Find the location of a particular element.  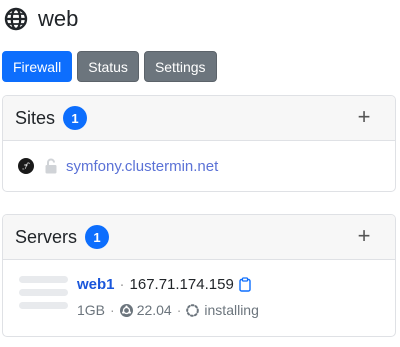

tab-status: Status is located at coordinates (108, 66).